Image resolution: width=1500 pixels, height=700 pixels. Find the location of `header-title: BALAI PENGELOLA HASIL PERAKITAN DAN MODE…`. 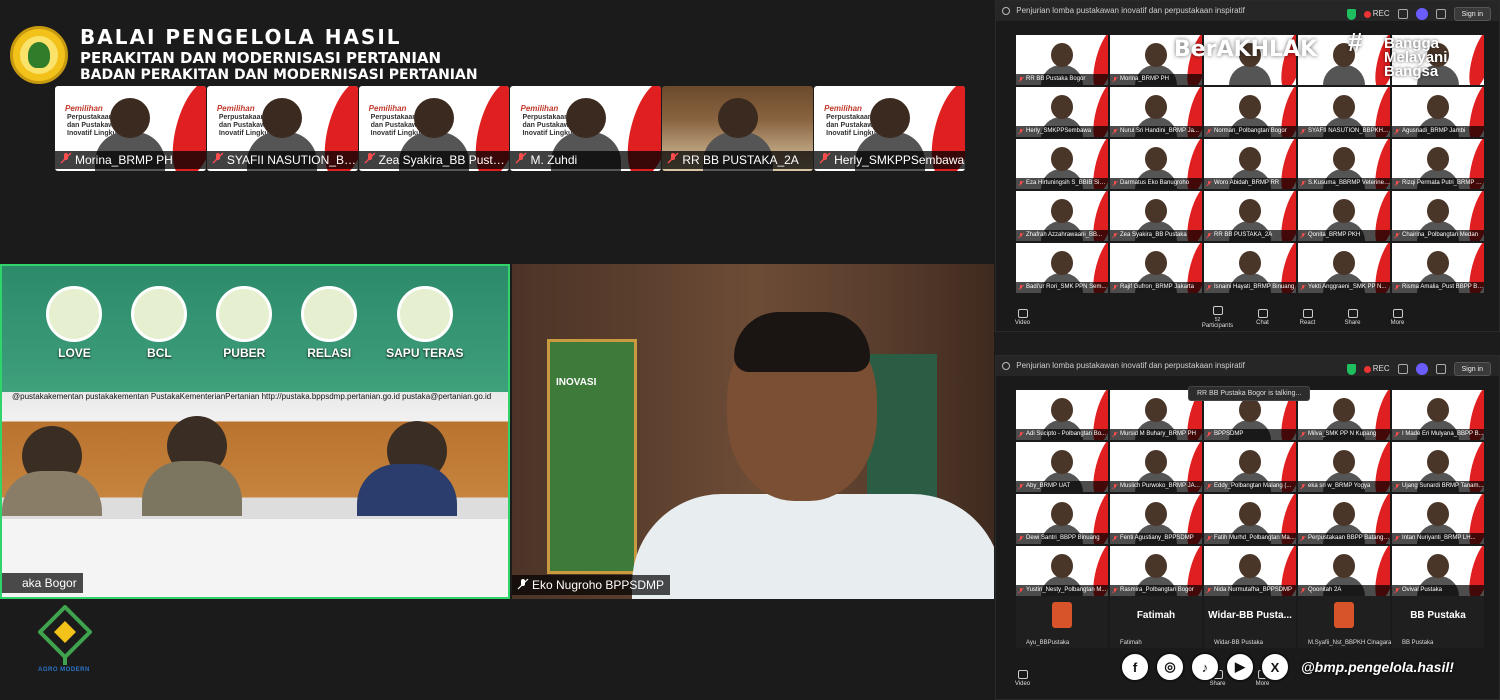

header-title: BALAI PENGELOLA HASIL PERAKITAN DAN MODE… is located at coordinates (279, 54).